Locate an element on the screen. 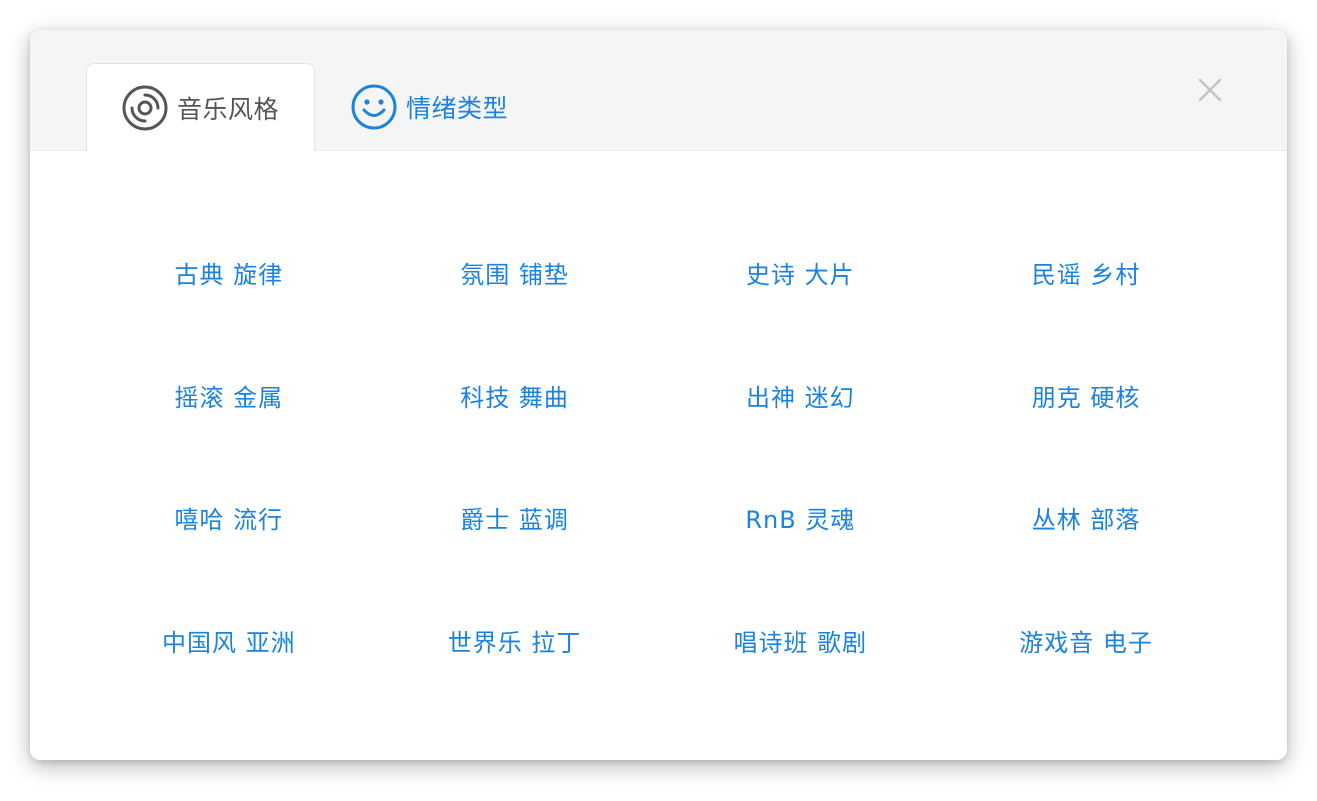 This screenshot has height=801, width=1317. genre-option: 嘻哈 流行 is located at coordinates (229, 517).